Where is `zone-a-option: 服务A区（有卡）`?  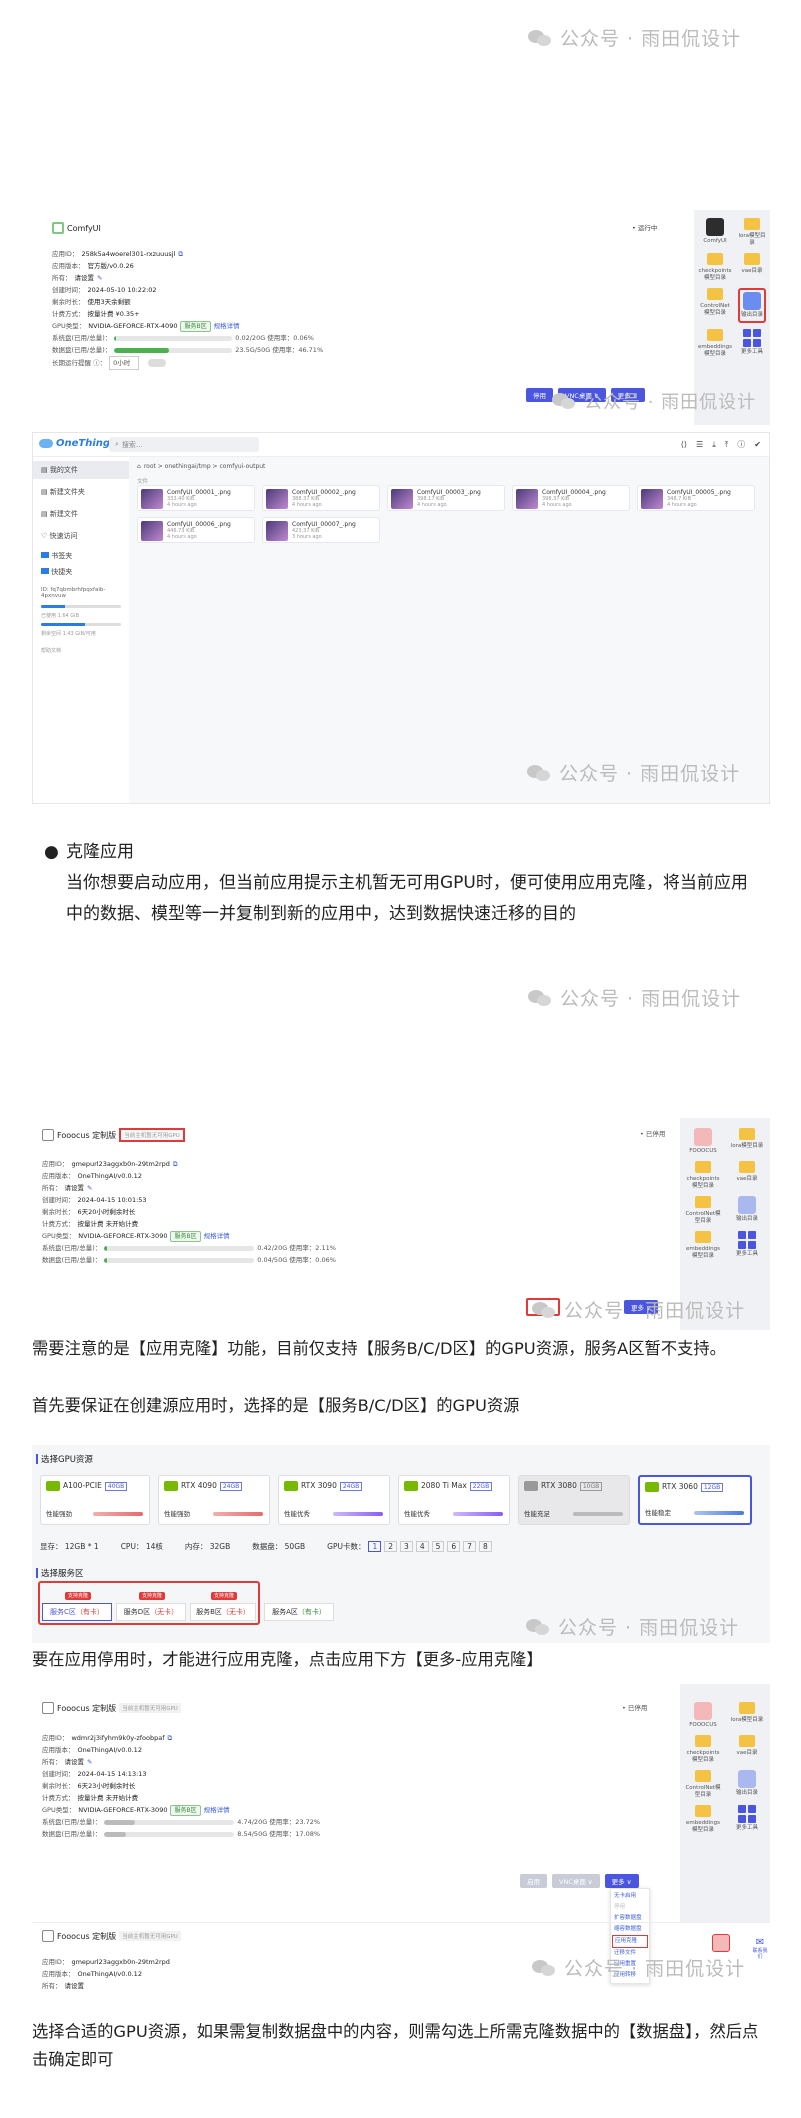
zone-a-option: 服务A区（有卡） is located at coordinates (299, 1612).